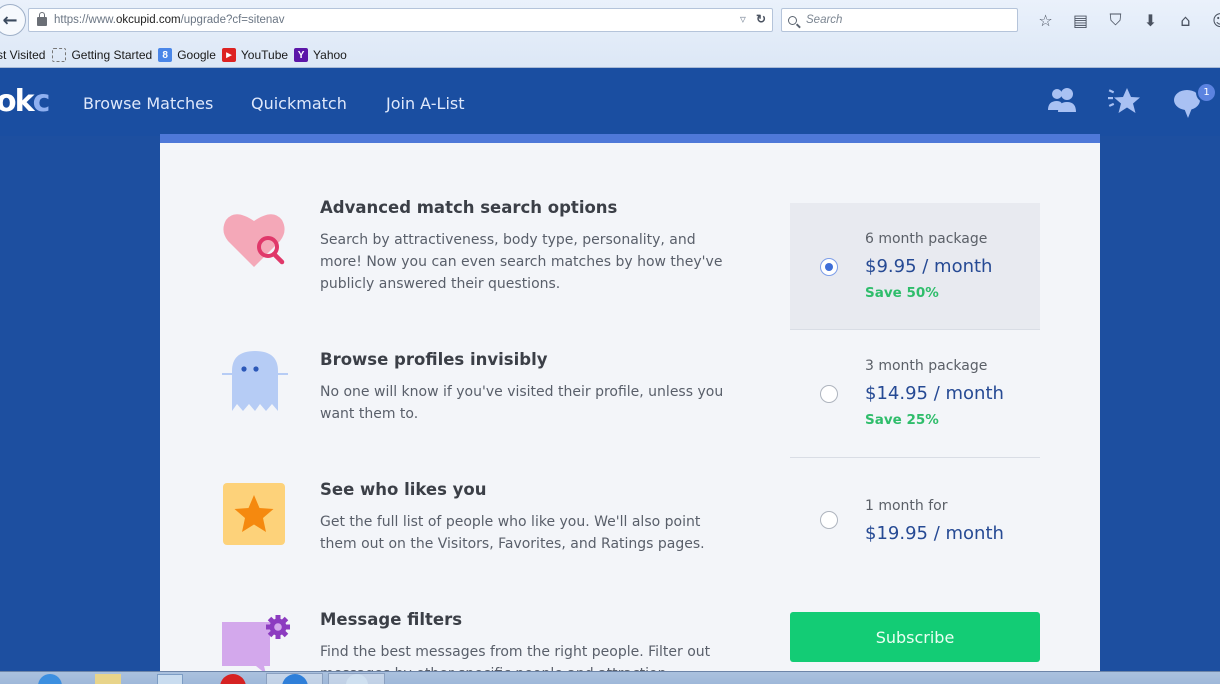 The width and height of the screenshot is (1220, 684). I want to click on plan-price: $14.95 / month, so click(934, 393).